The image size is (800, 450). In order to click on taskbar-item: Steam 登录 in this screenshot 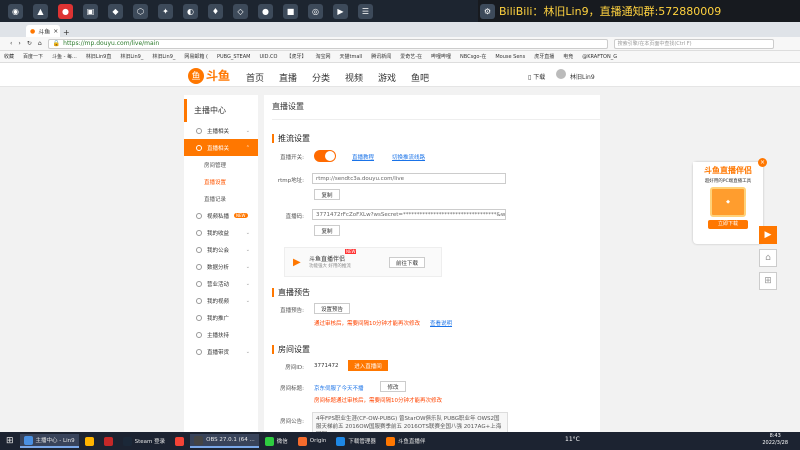, I will do `click(144, 441)`.